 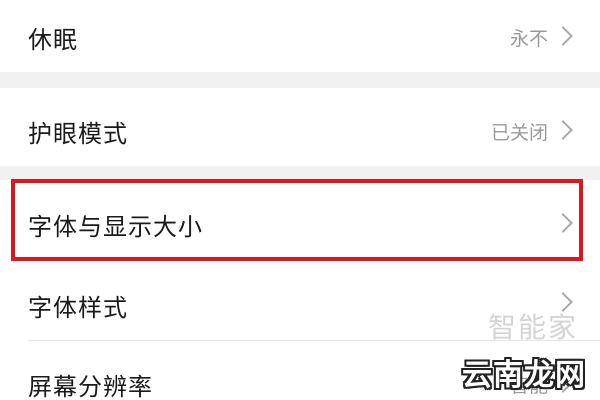 I want to click on watermark-top-text: 智能家, so click(x=532, y=327).